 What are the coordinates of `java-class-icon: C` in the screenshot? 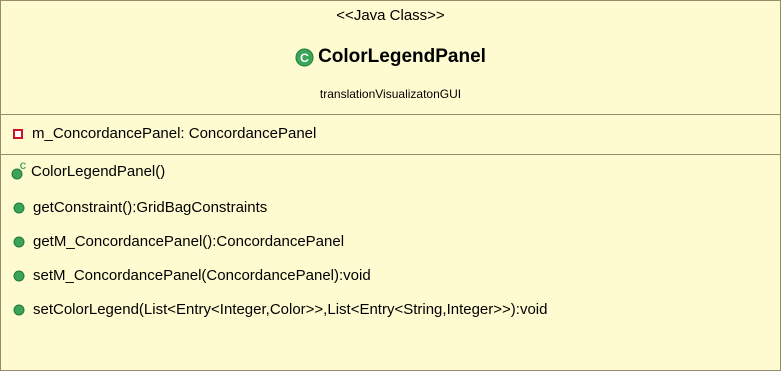 It's located at (304, 57).